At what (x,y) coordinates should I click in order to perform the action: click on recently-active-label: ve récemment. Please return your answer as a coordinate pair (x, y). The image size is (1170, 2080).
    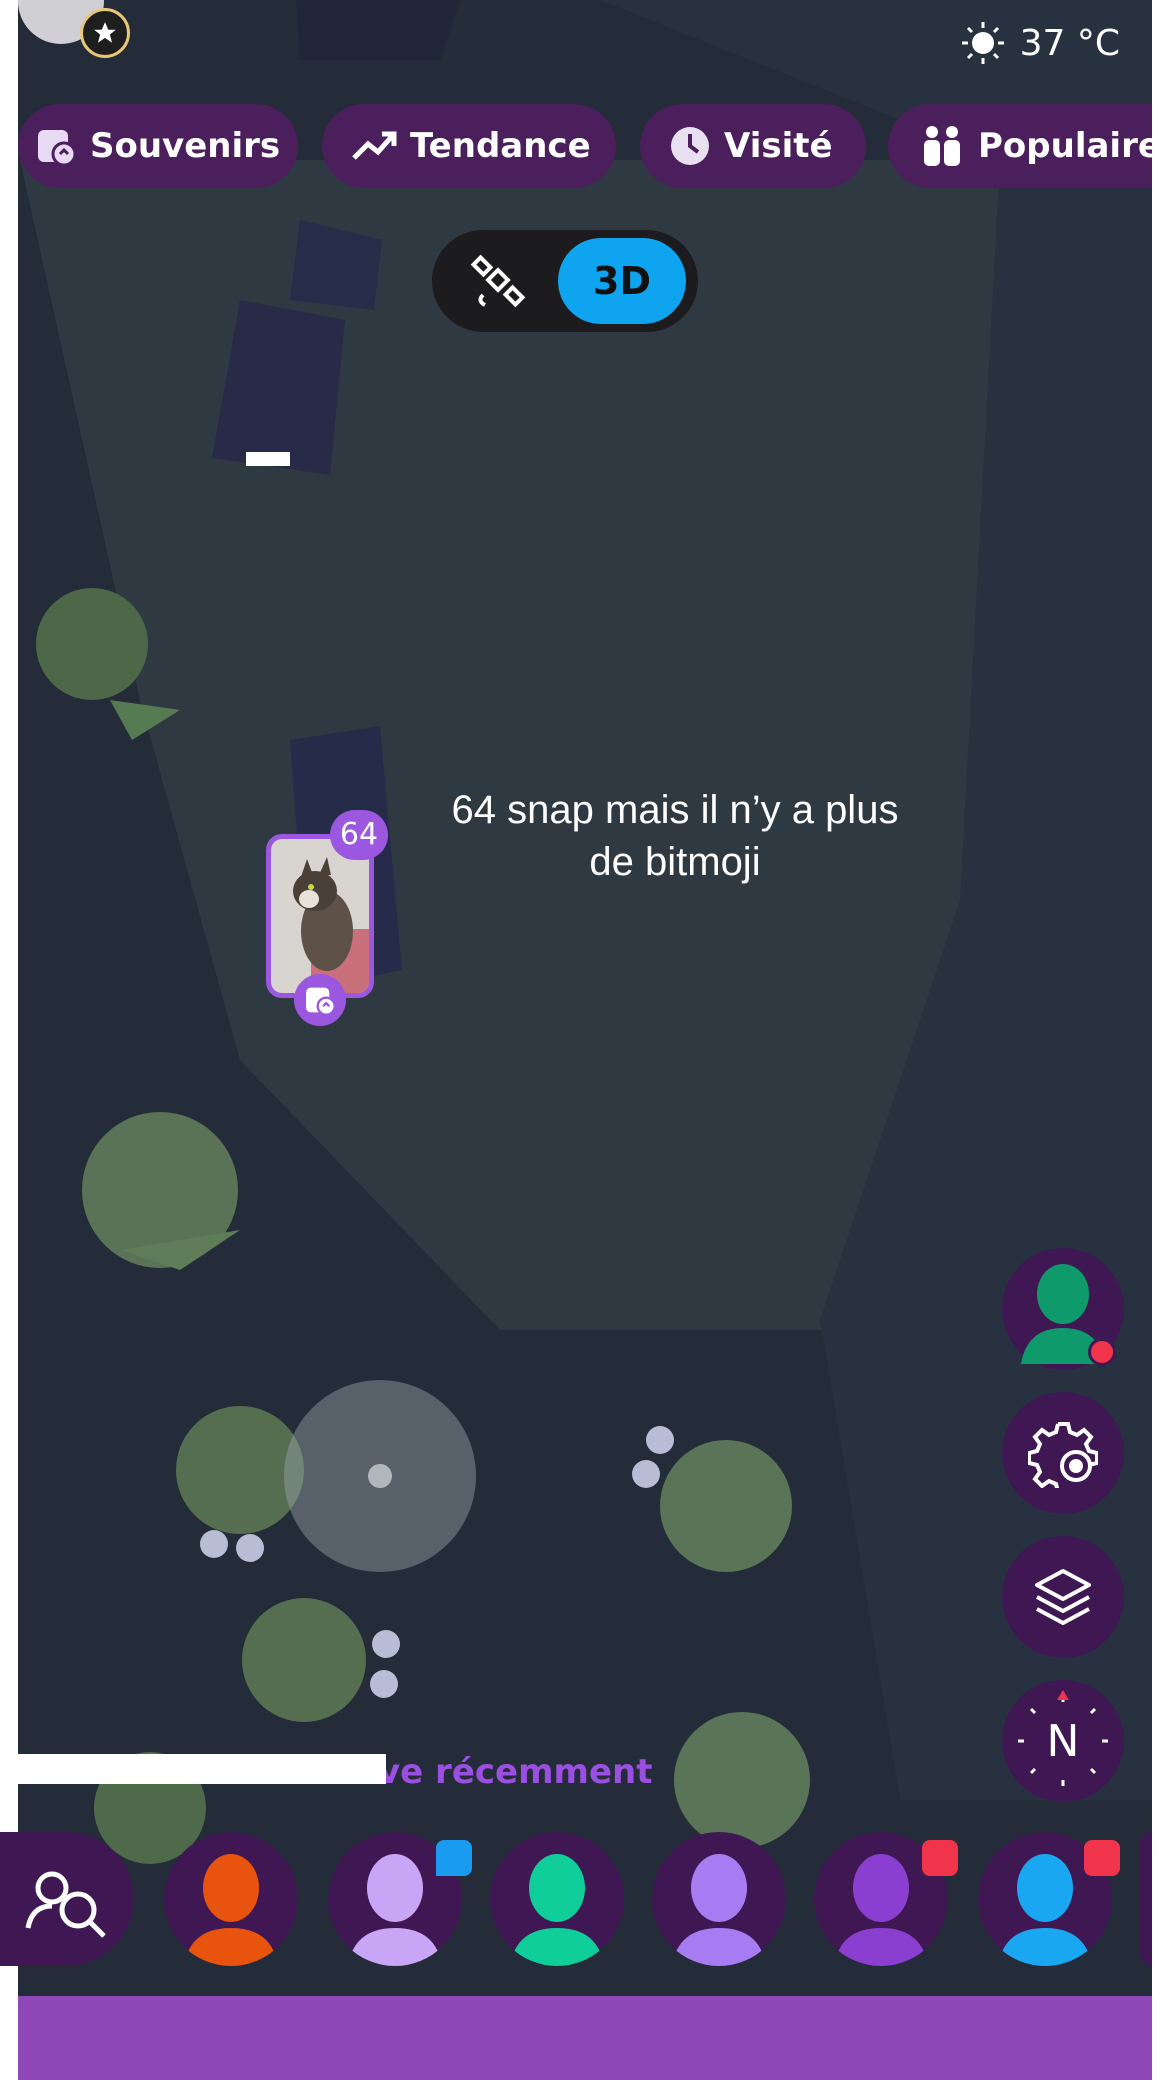
    Looking at the image, I should click on (515, 1772).